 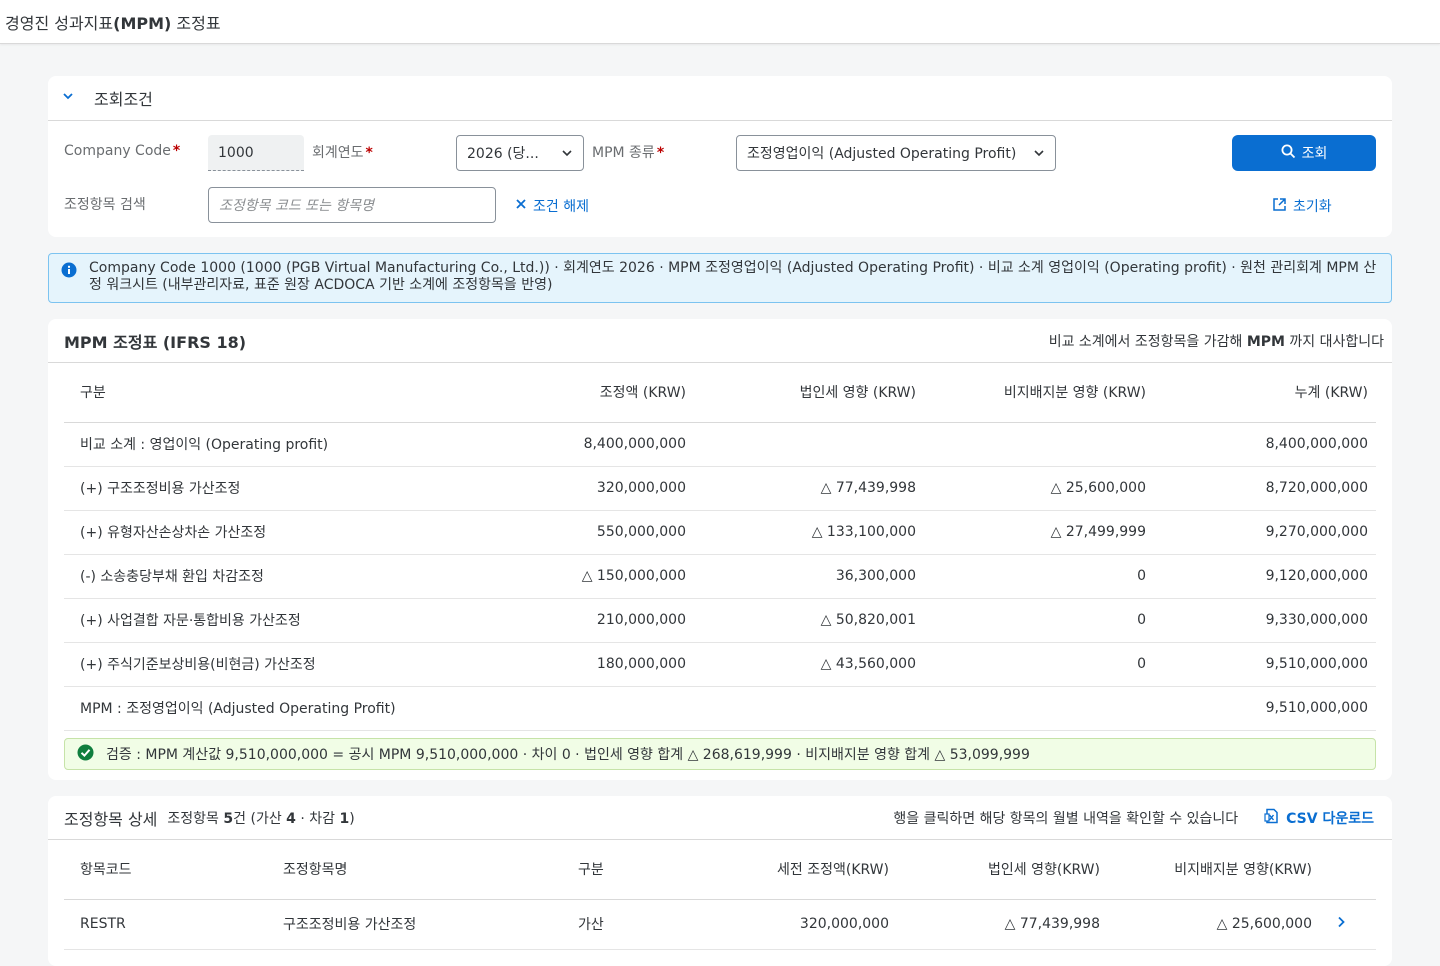 What do you see at coordinates (264, 444) in the screenshot?
I see `row-label: 비교 소계 : 영업이익 (Operating profit)` at bounding box center [264, 444].